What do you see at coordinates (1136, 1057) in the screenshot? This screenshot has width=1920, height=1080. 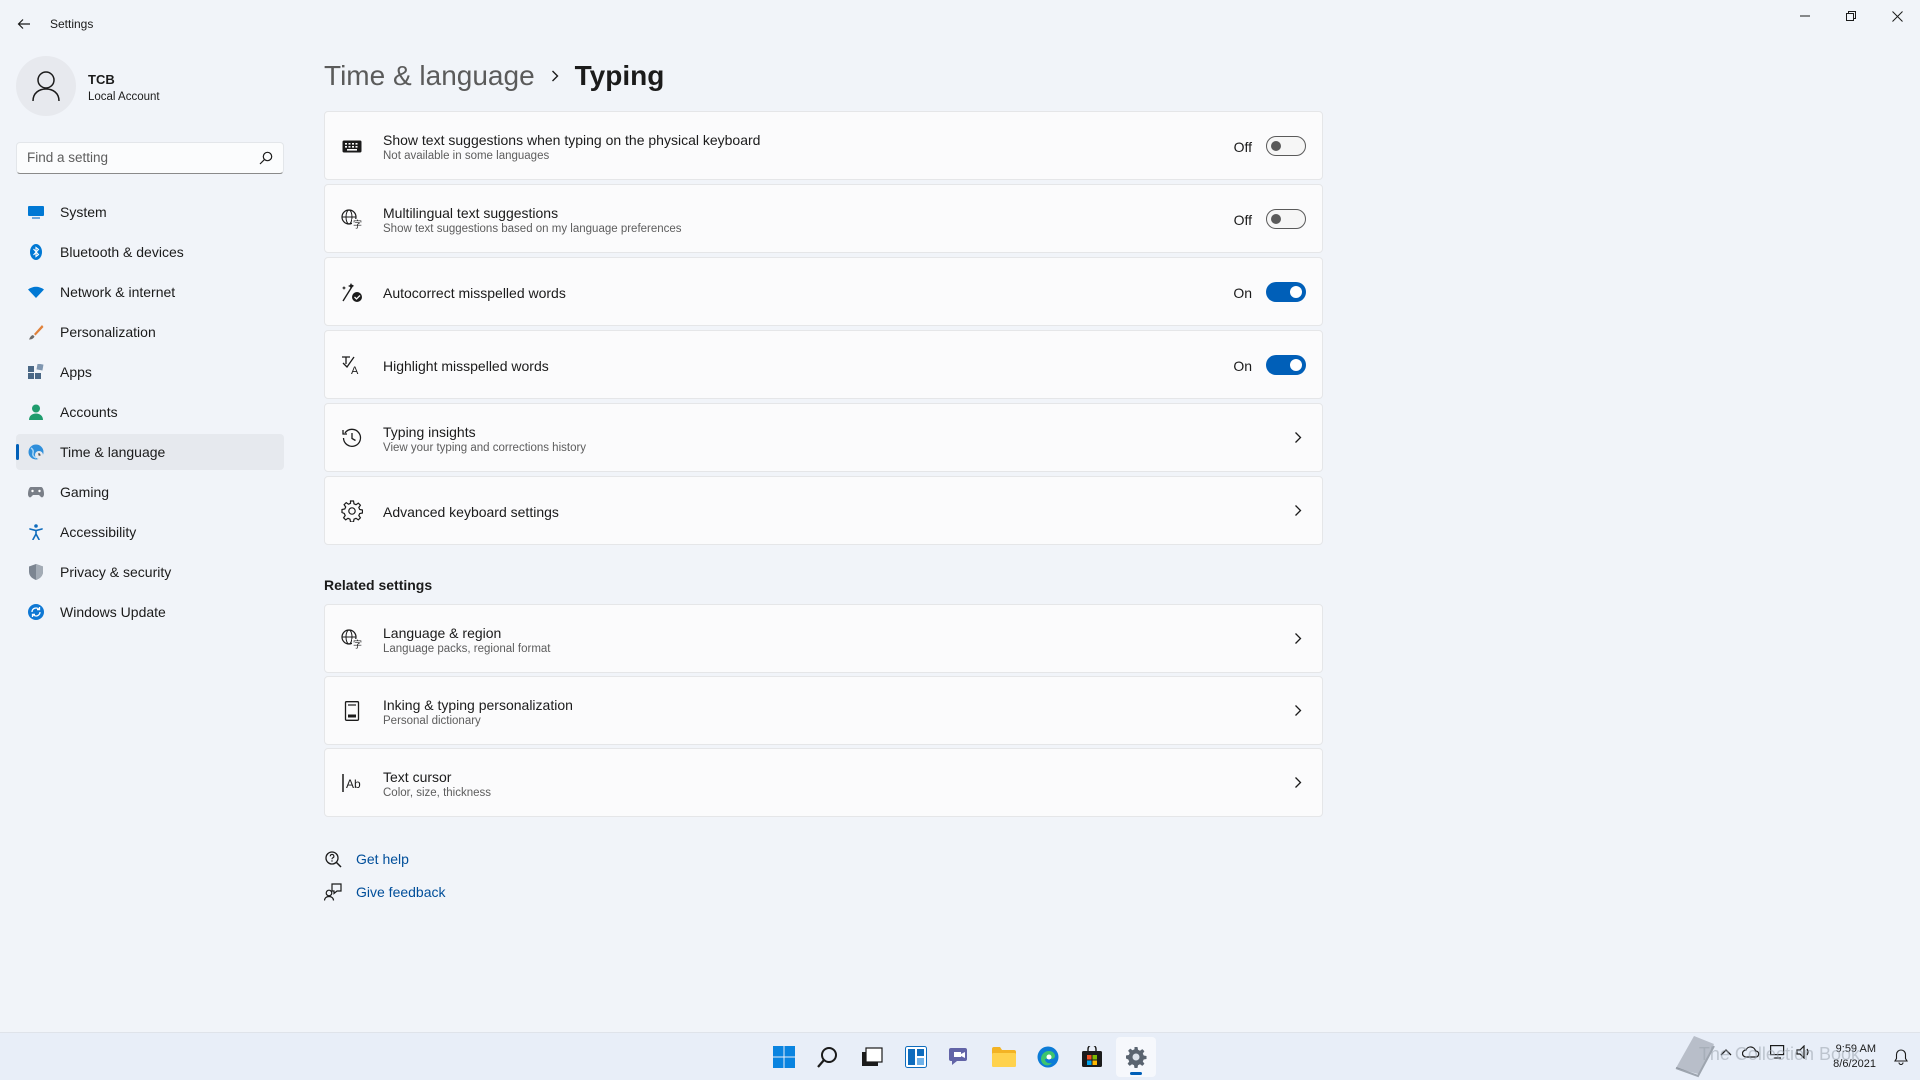 I see `settings-taskbar-button` at bounding box center [1136, 1057].